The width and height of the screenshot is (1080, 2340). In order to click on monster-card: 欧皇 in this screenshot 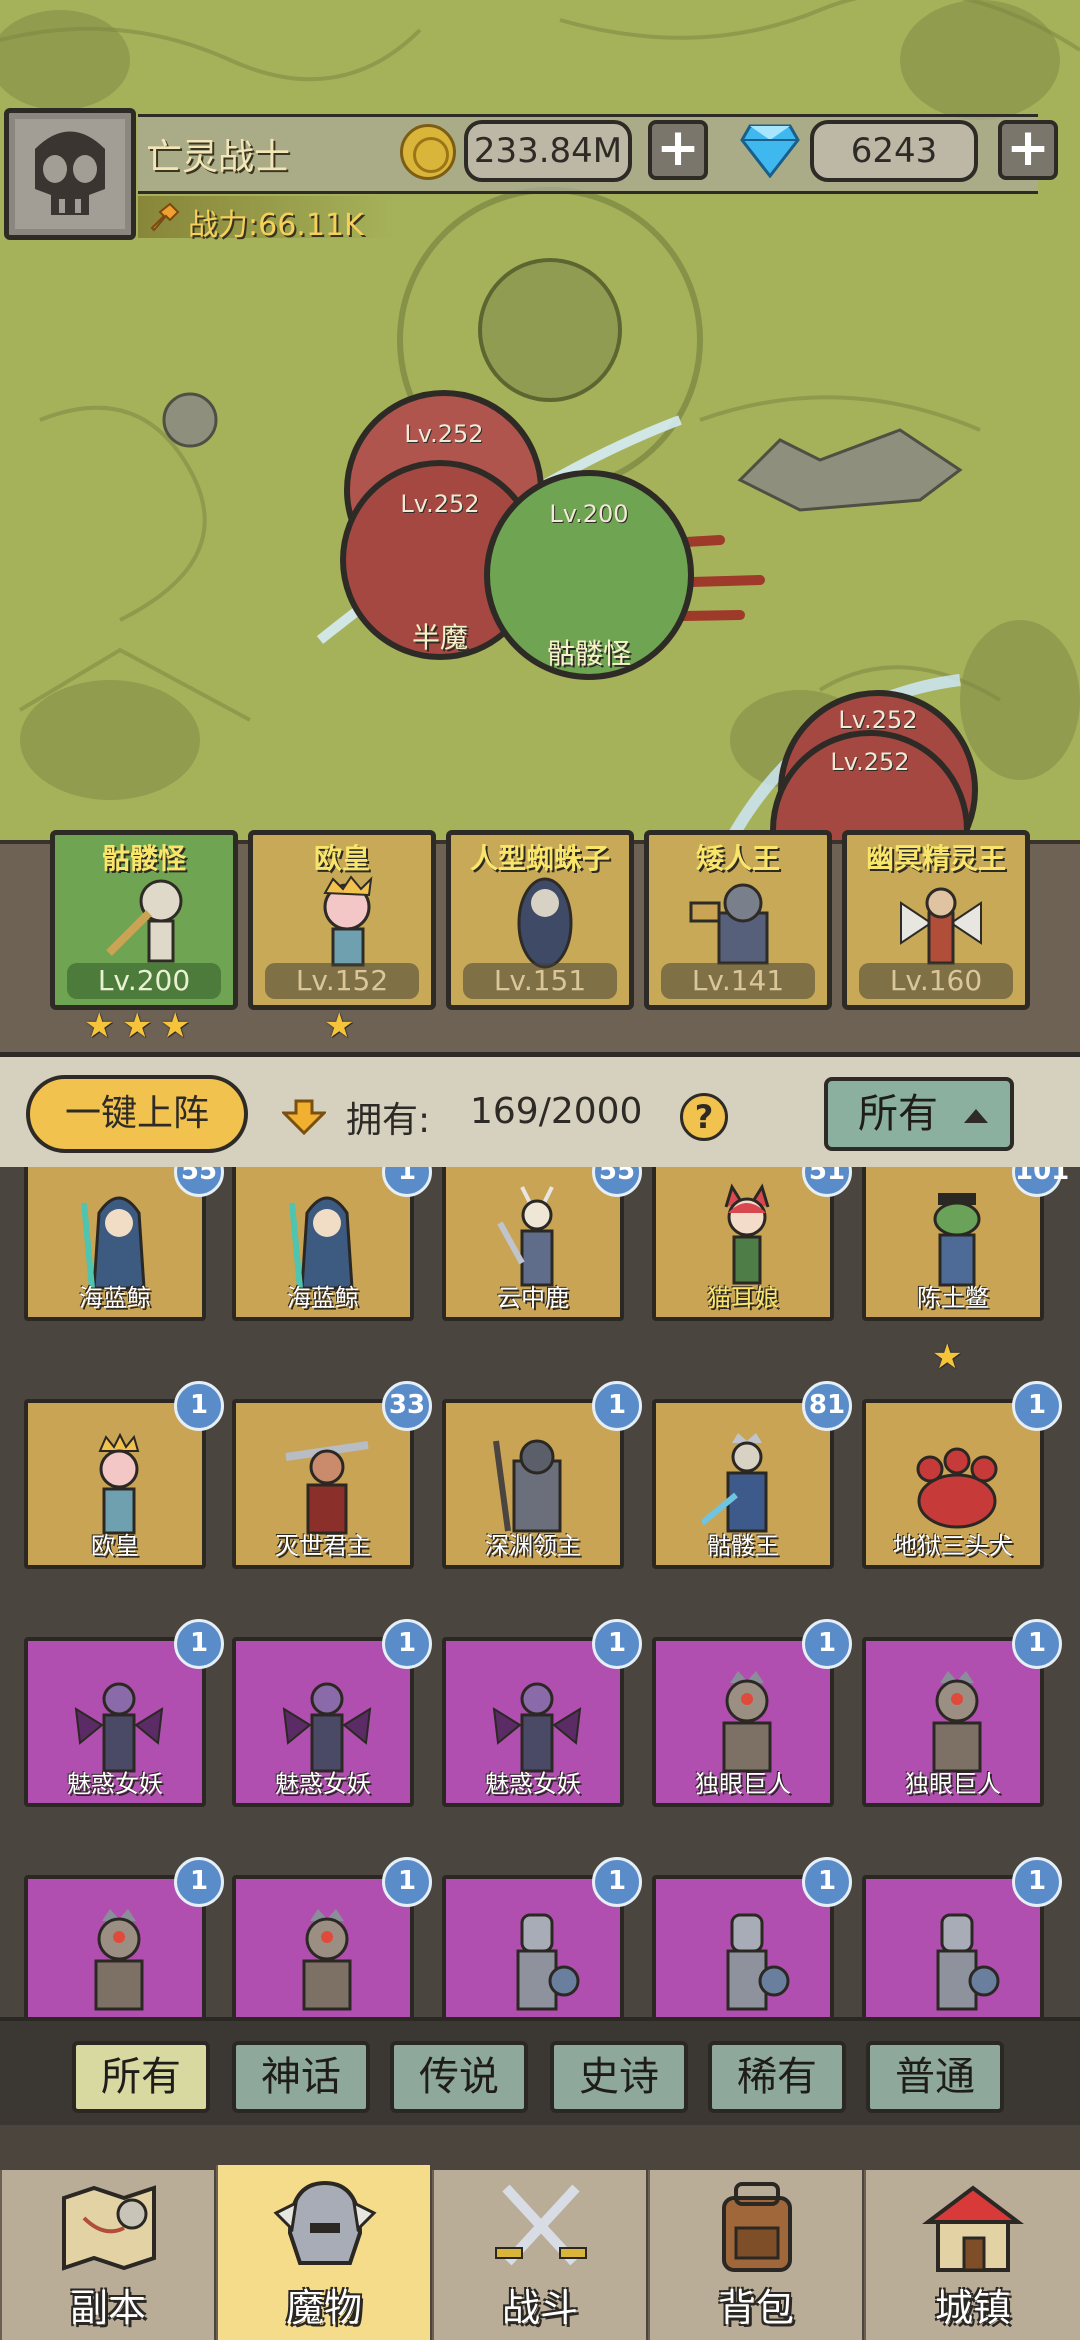, I will do `click(115, 1484)`.